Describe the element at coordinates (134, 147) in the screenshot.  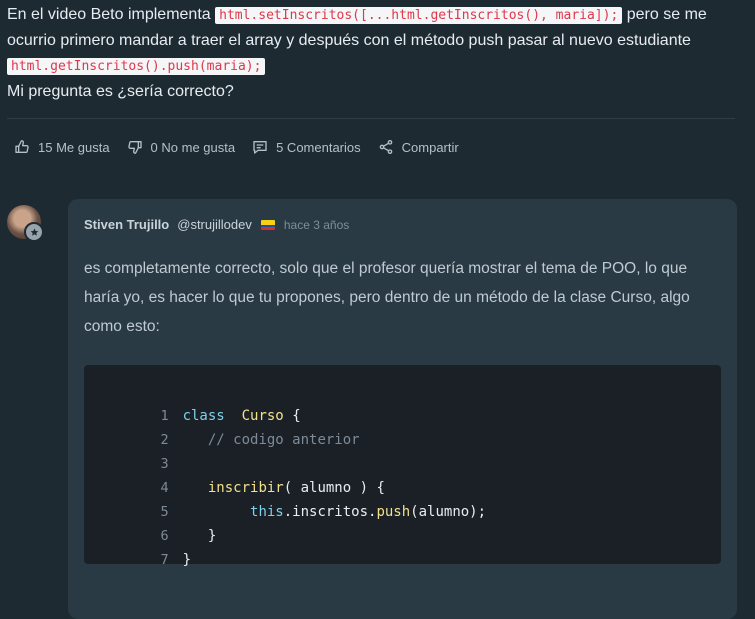
I see `thumbs-down-icon` at that location.